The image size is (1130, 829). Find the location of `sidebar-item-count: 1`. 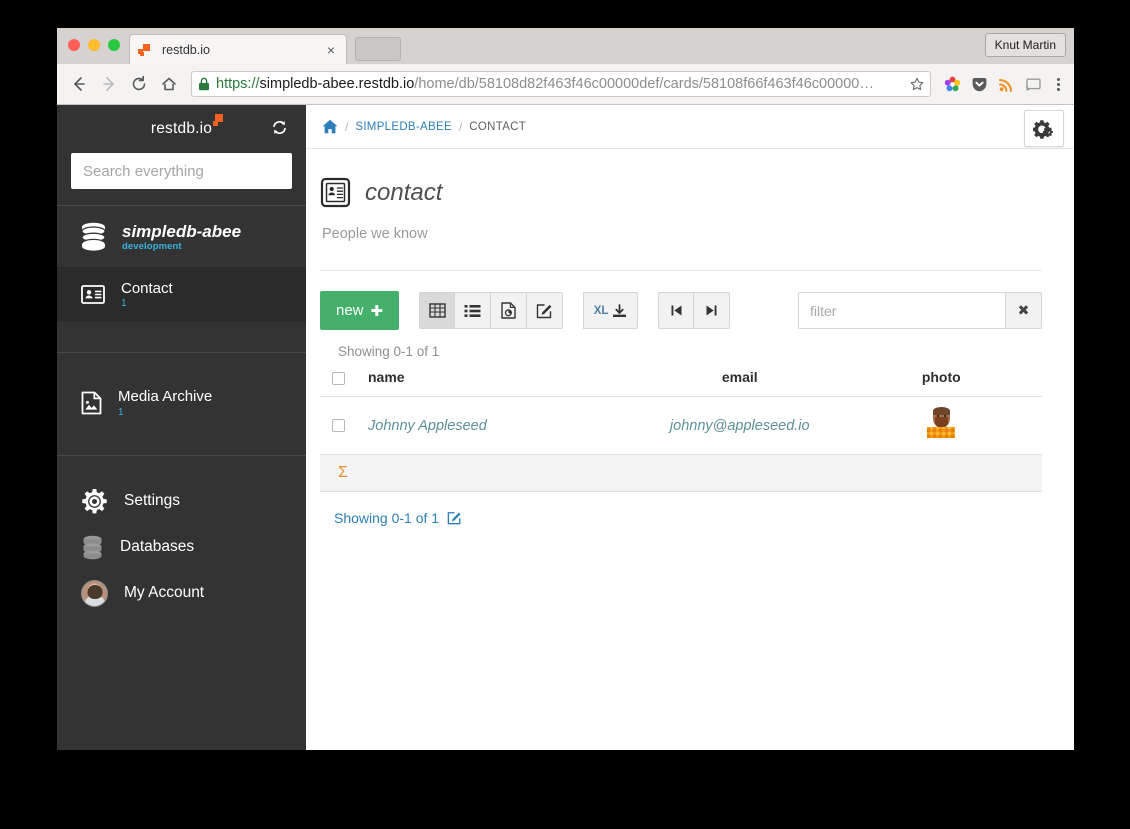

sidebar-item-count: 1 is located at coordinates (124, 304).